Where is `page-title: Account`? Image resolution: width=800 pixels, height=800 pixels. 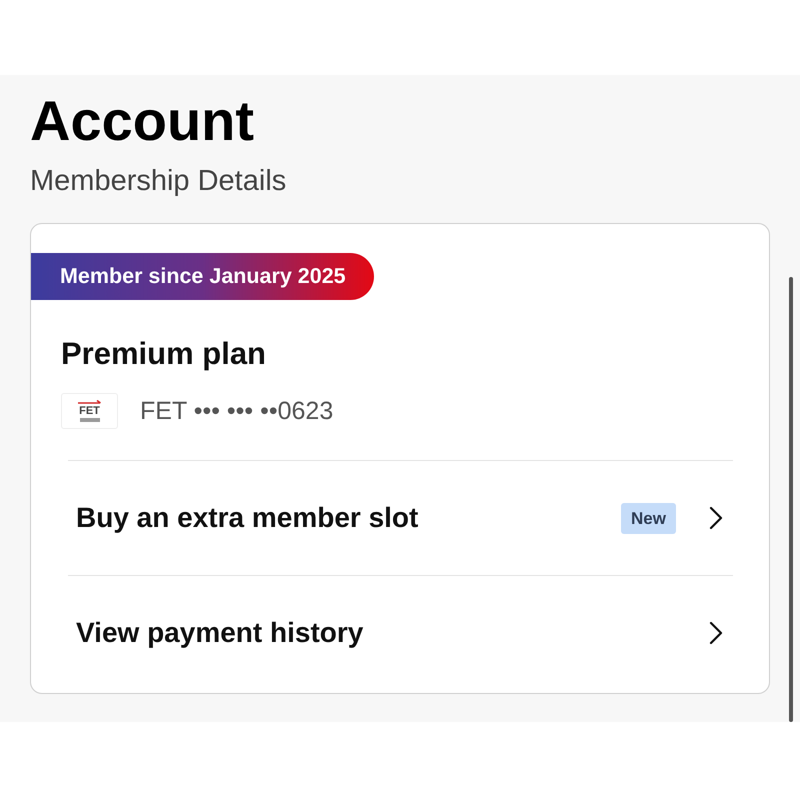 page-title: Account is located at coordinates (142, 121).